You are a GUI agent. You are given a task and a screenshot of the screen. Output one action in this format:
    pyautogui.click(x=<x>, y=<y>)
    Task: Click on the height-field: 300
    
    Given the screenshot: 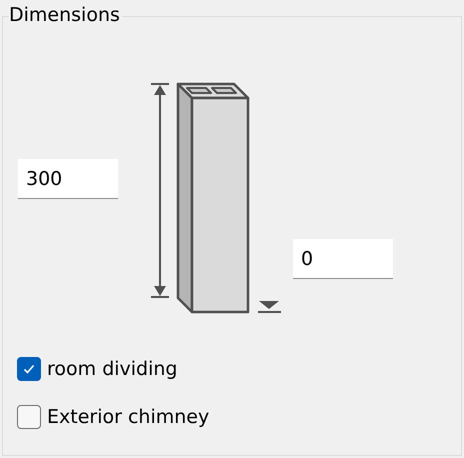 What is the action you would take?
    pyautogui.click(x=68, y=179)
    